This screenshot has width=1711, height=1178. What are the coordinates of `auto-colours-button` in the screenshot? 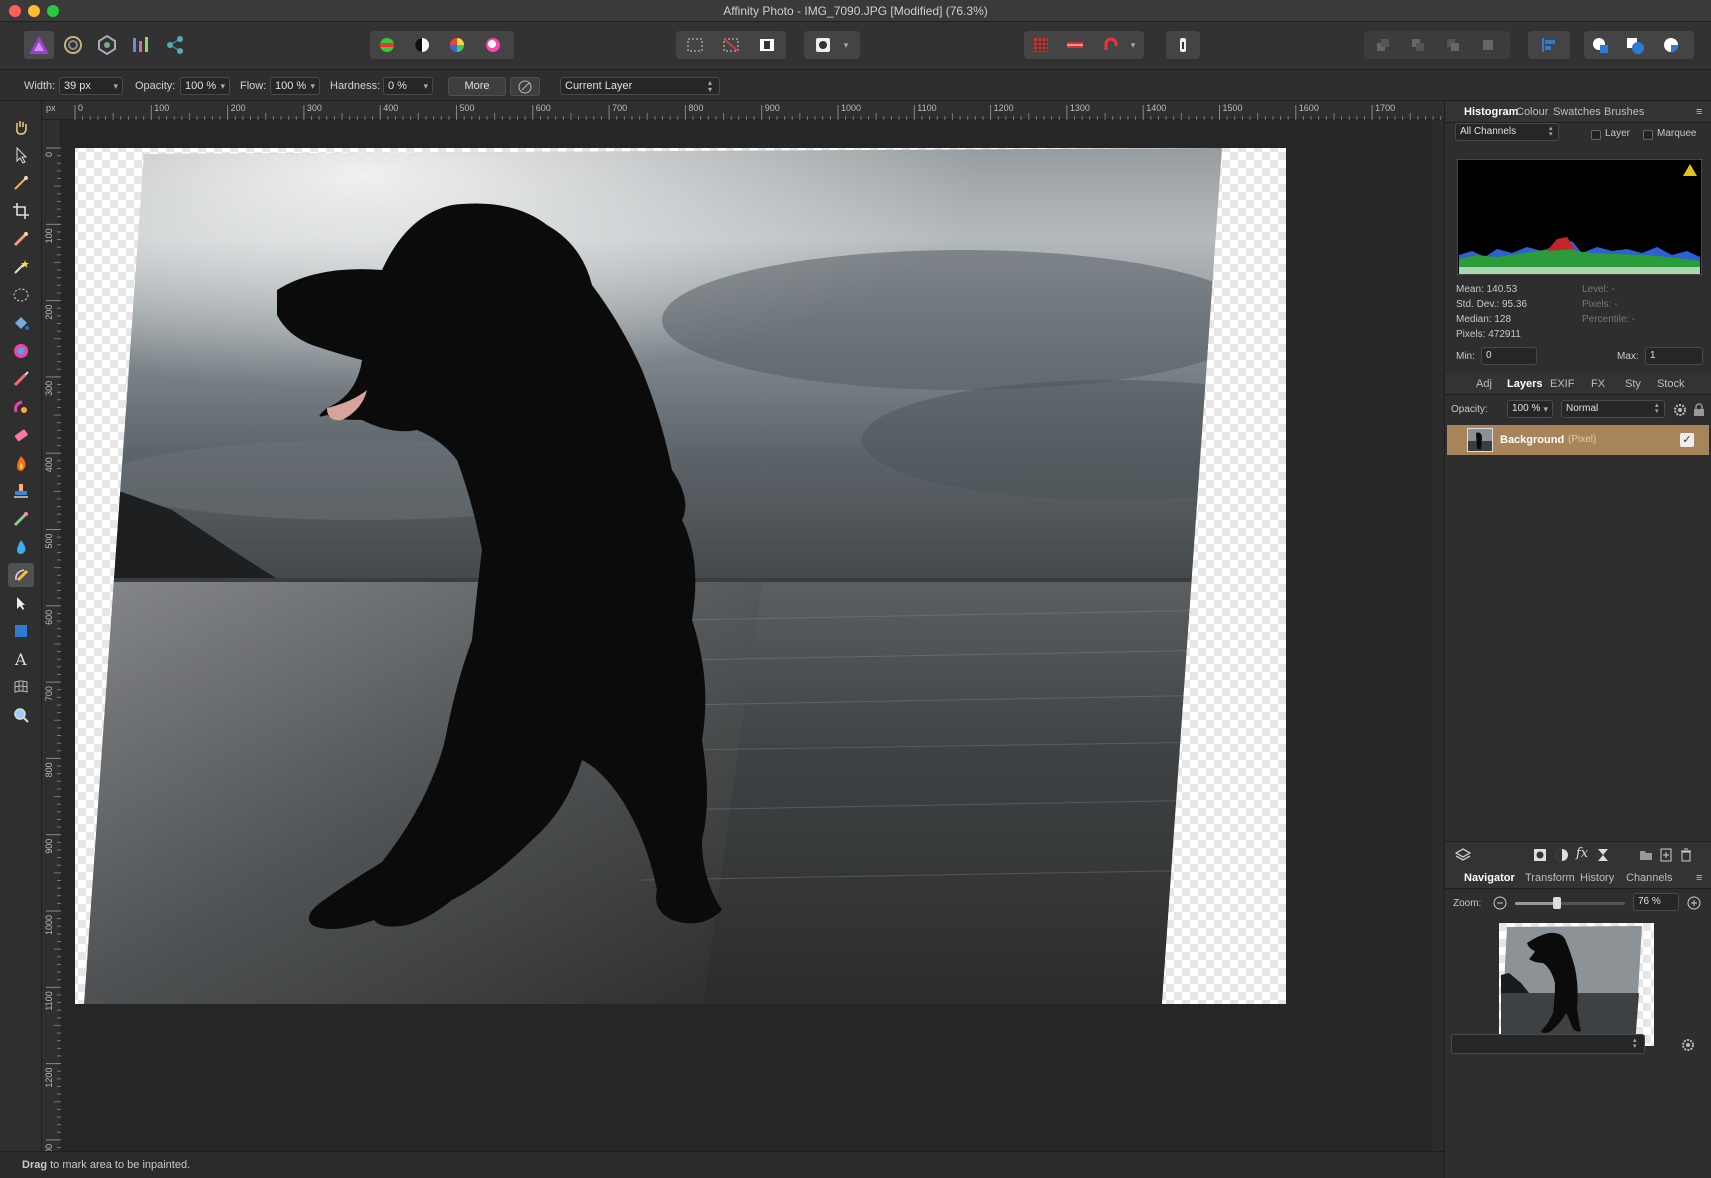 It's located at (457, 45).